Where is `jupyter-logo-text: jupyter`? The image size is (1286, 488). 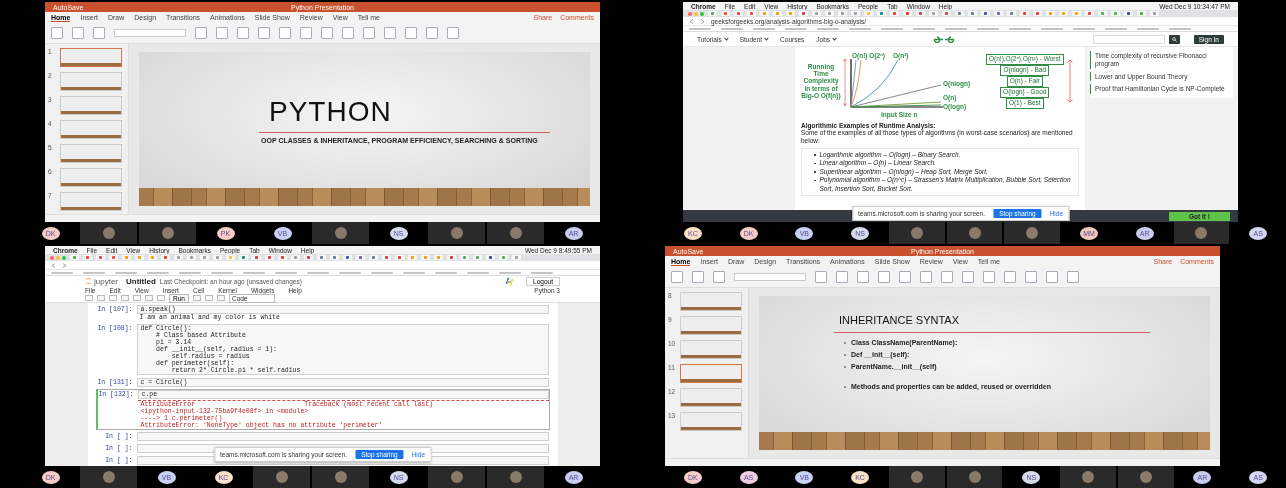 jupyter-logo-text: jupyter is located at coordinates (106, 281).